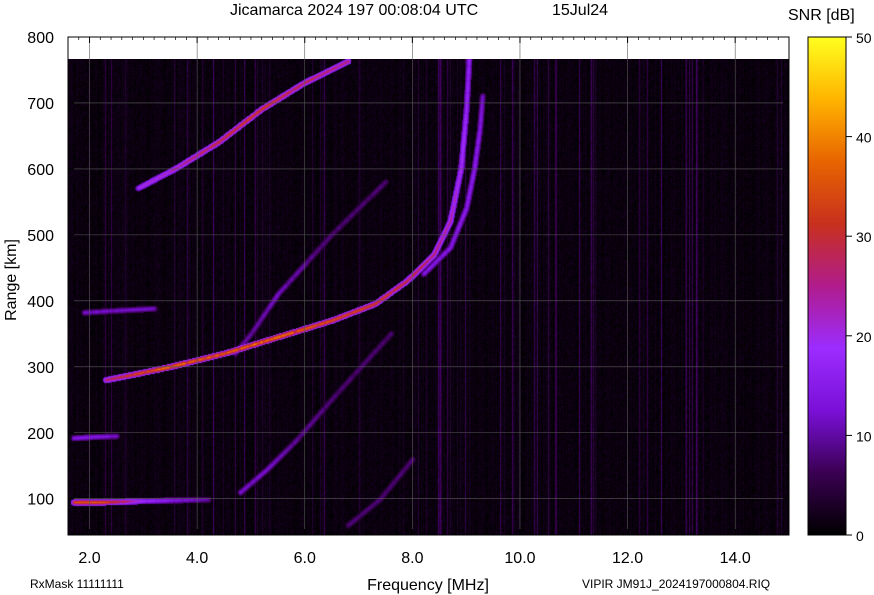  Describe the element at coordinates (428, 585) in the screenshot. I see `x-axis-label: Frequency [MHz]` at that location.